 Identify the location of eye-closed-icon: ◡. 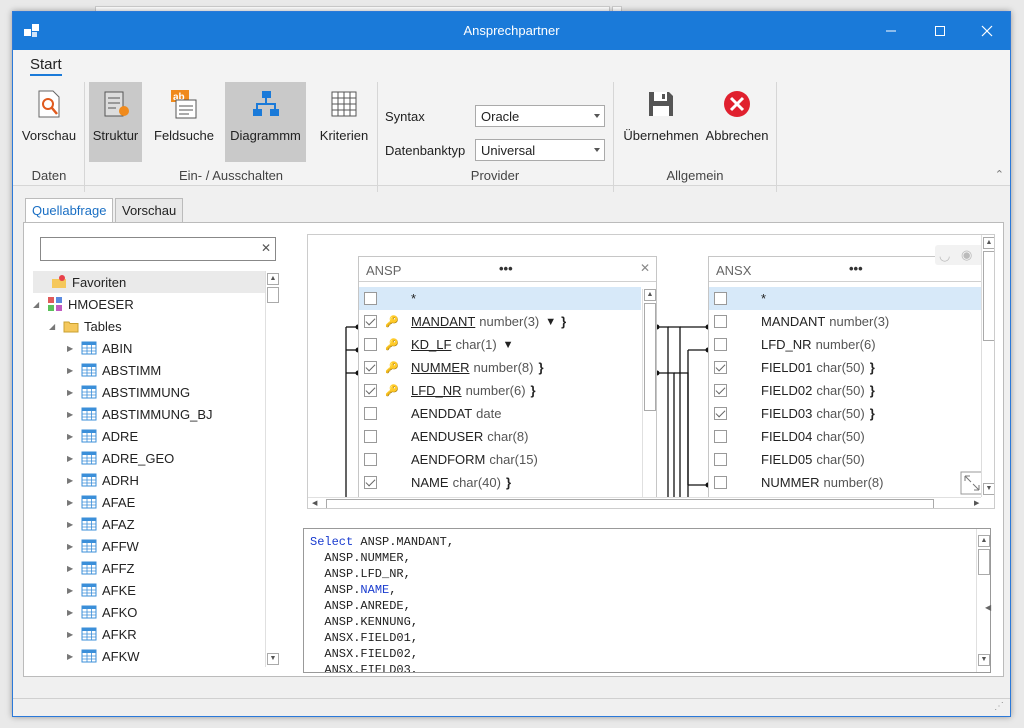
(944, 256).